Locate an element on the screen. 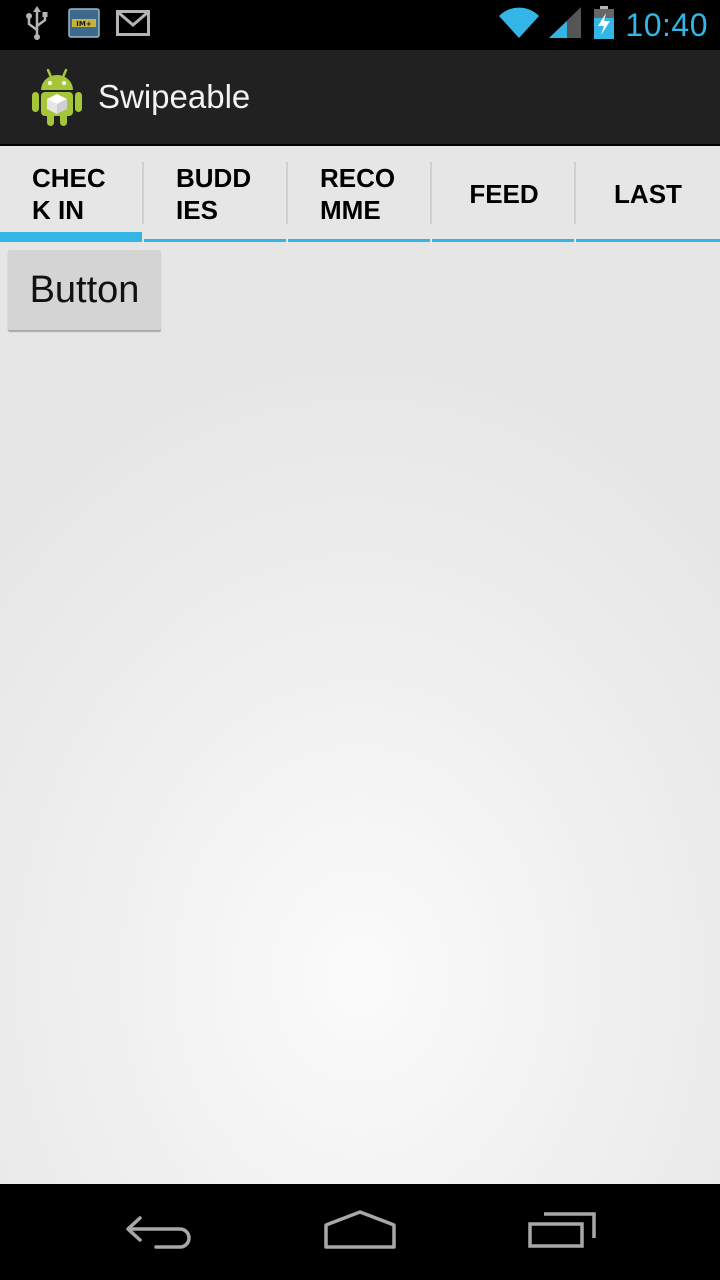  tab-indicator-selected is located at coordinates (71, 237).